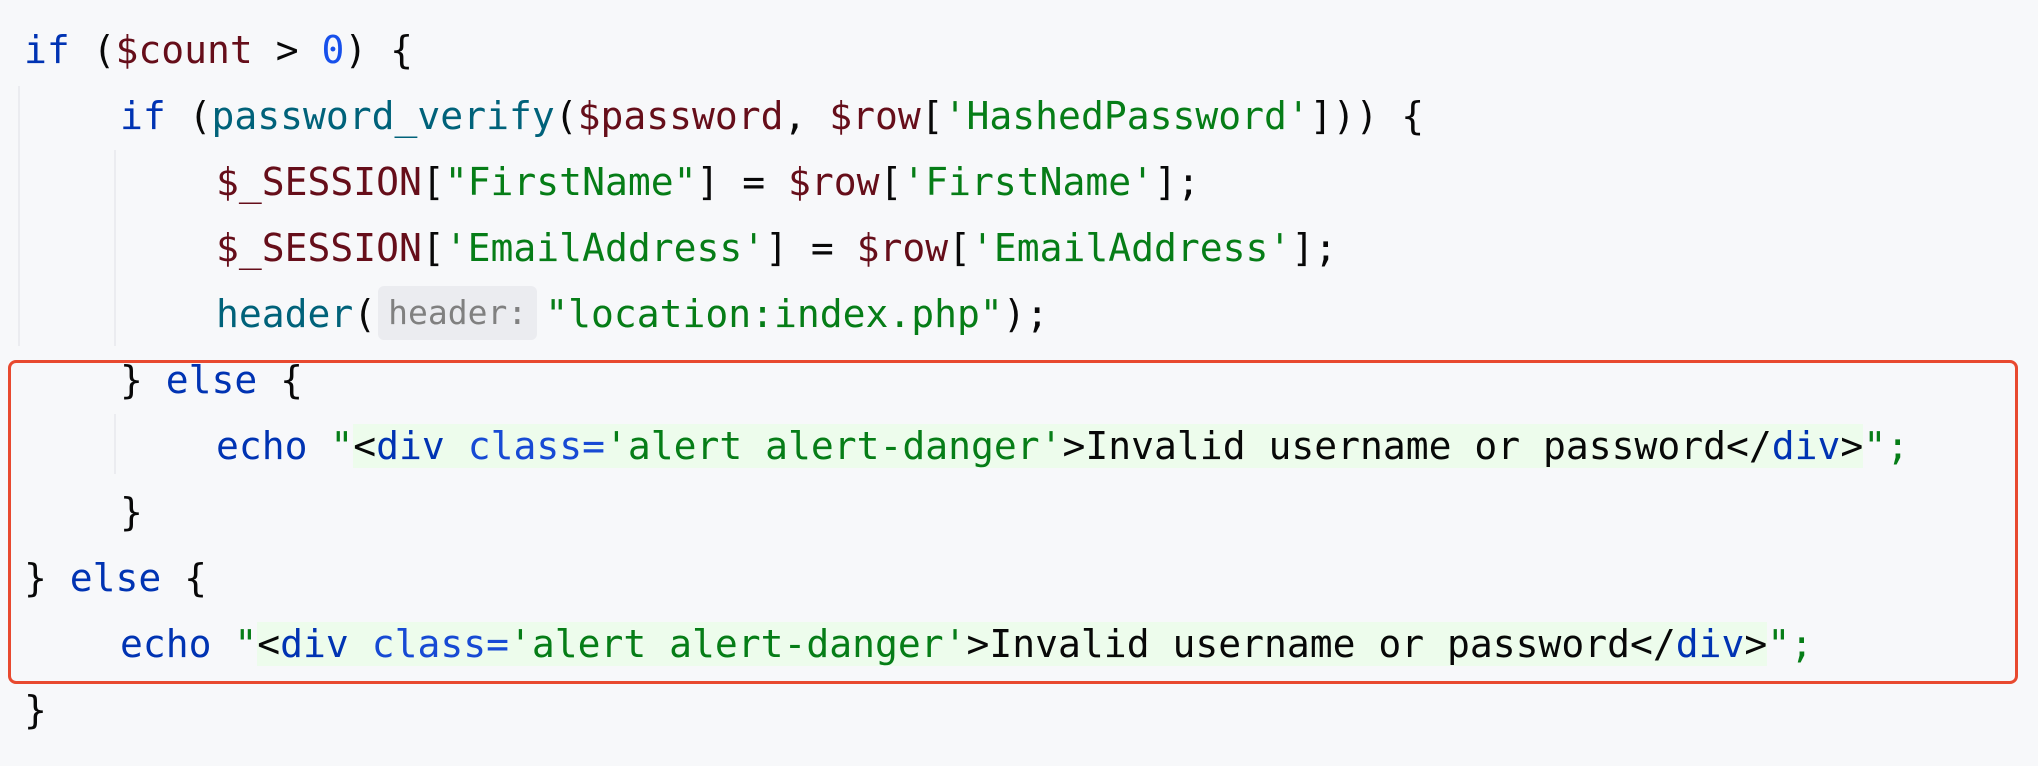  I want to click on punct: ])) {, so click(1367, 116).